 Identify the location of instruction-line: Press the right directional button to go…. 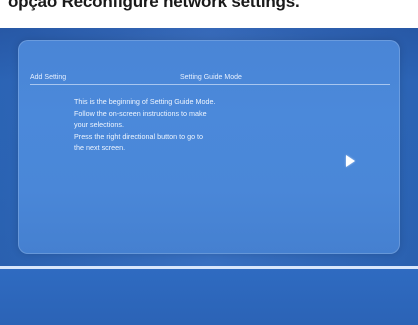
(139, 136).